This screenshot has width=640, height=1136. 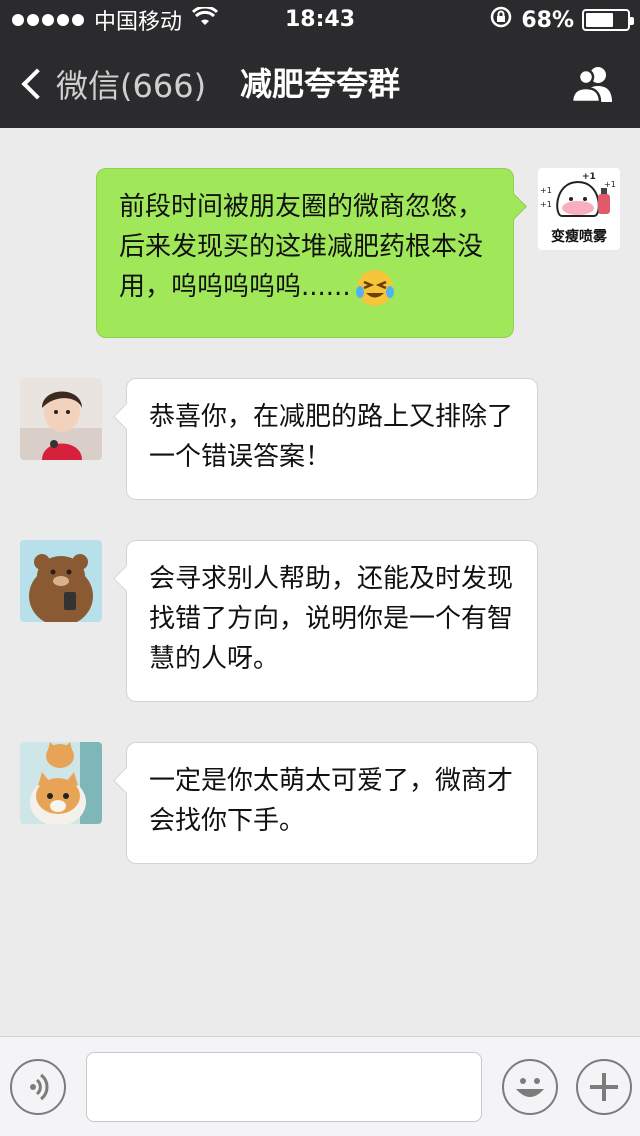 I want to click on battery-percent: 68%, so click(x=547, y=20).